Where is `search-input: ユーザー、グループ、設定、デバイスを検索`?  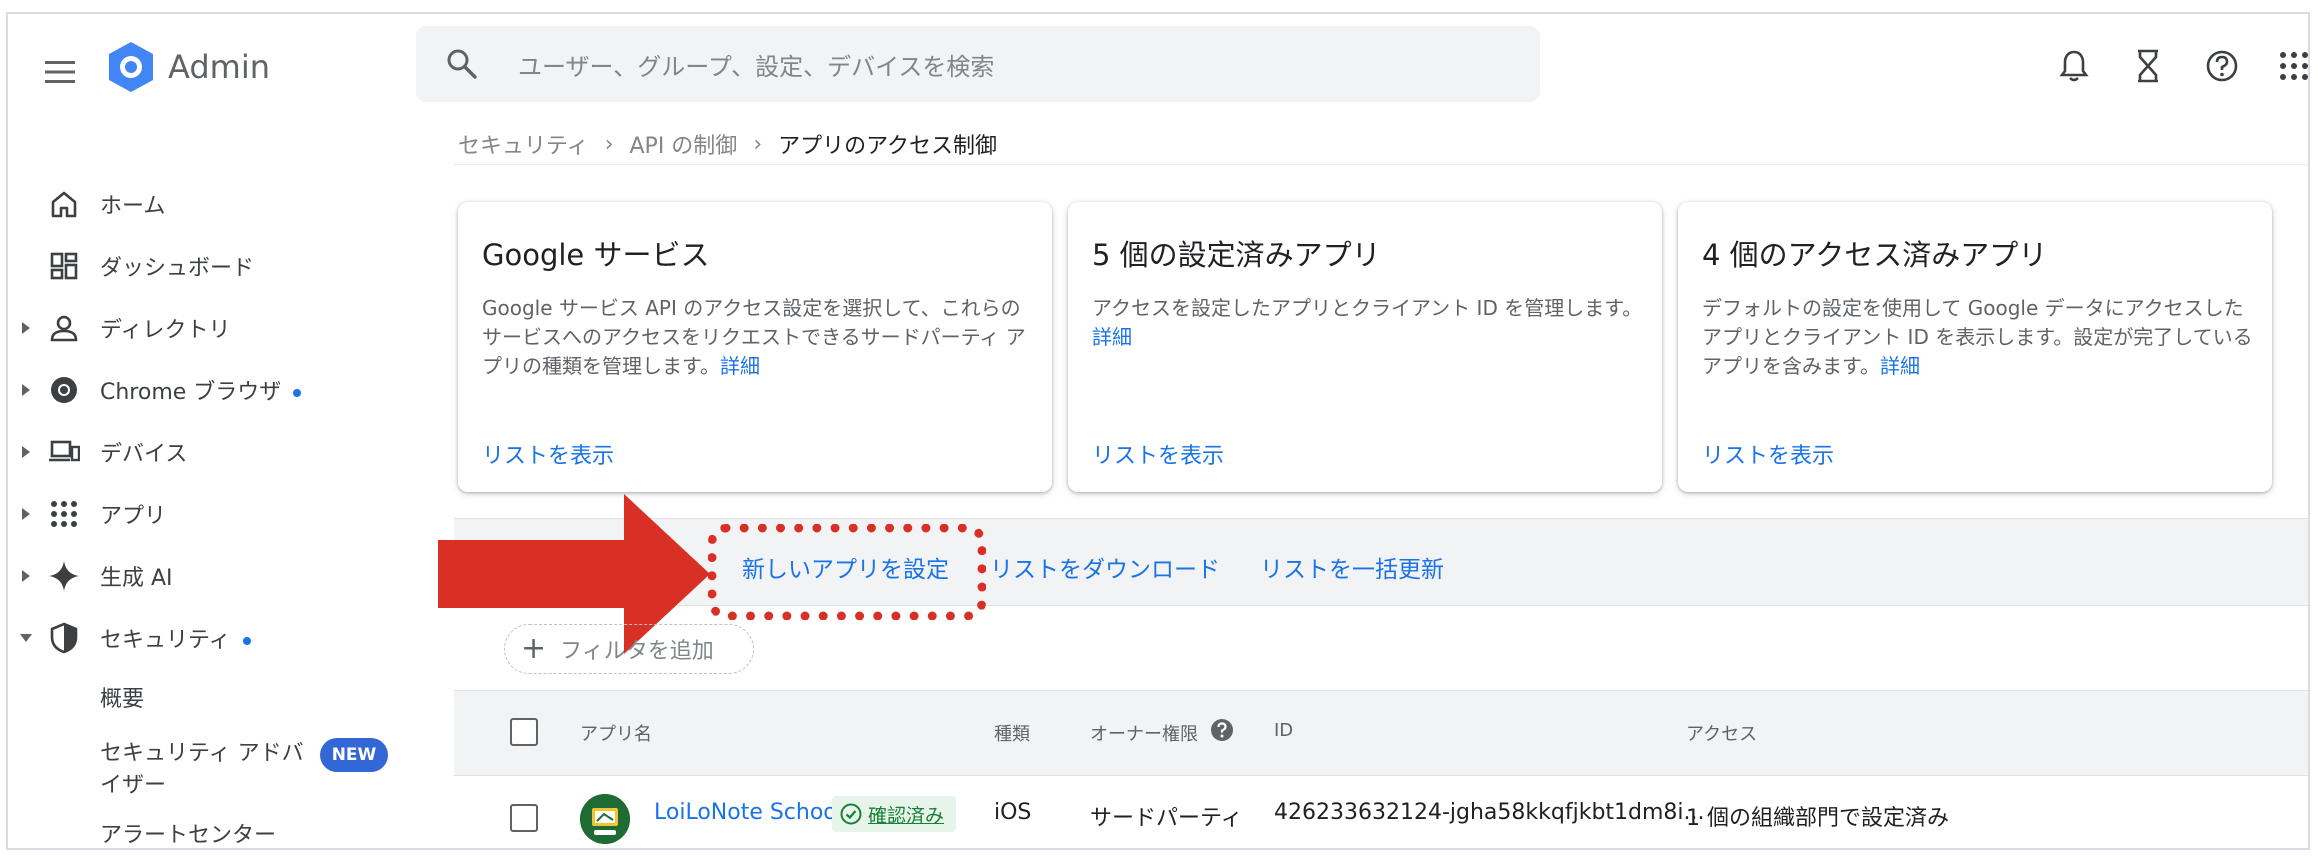 search-input: ユーザー、グループ、設定、デバイスを検索 is located at coordinates (756, 64).